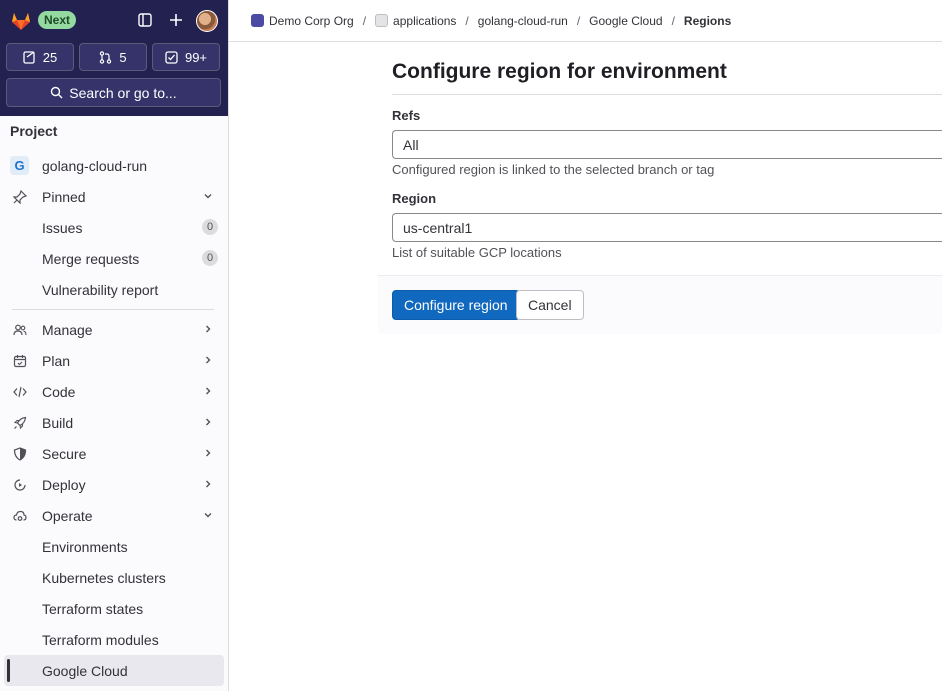 The width and height of the screenshot is (942, 691). What do you see at coordinates (114, 422) in the screenshot?
I see `sidebar-item-build: Build` at bounding box center [114, 422].